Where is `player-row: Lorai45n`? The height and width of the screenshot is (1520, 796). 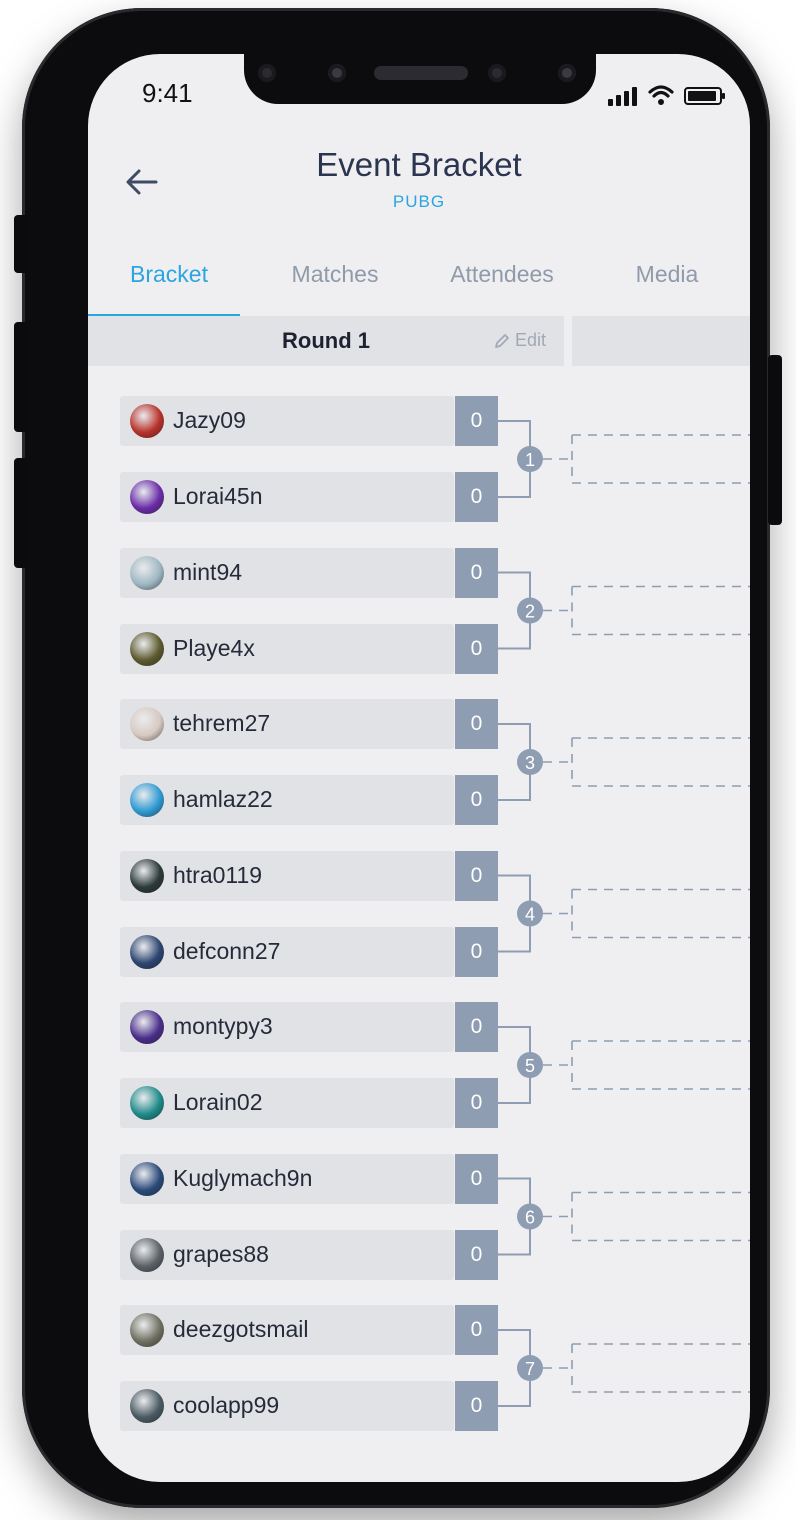 player-row: Lorai45n is located at coordinates (287, 497).